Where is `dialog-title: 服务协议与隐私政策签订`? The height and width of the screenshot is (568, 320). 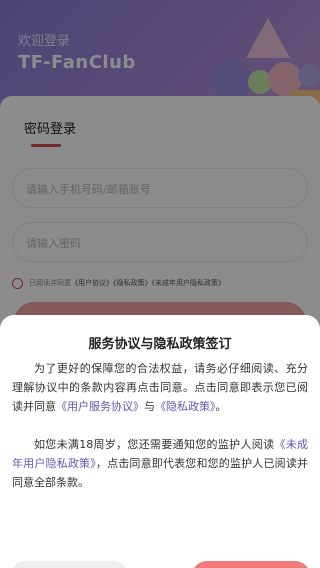 dialog-title: 服务协议与隐私政策签订 is located at coordinates (160, 344).